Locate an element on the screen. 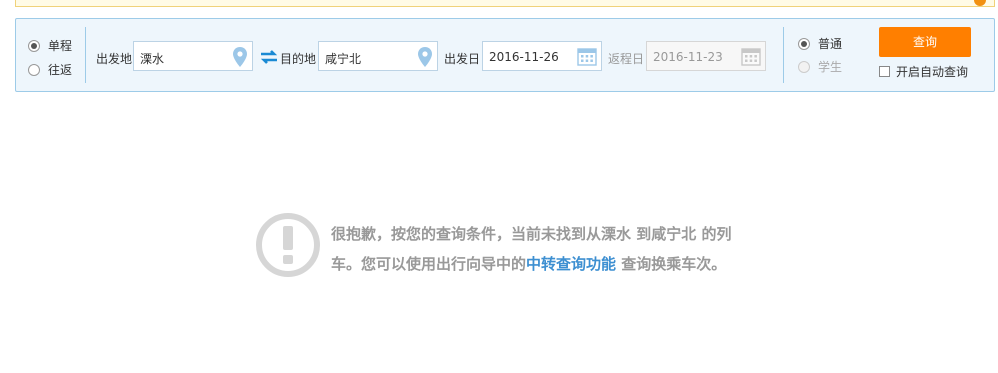 This screenshot has height=373, width=998. to-station-input: 咸宁北 is located at coordinates (378, 56).